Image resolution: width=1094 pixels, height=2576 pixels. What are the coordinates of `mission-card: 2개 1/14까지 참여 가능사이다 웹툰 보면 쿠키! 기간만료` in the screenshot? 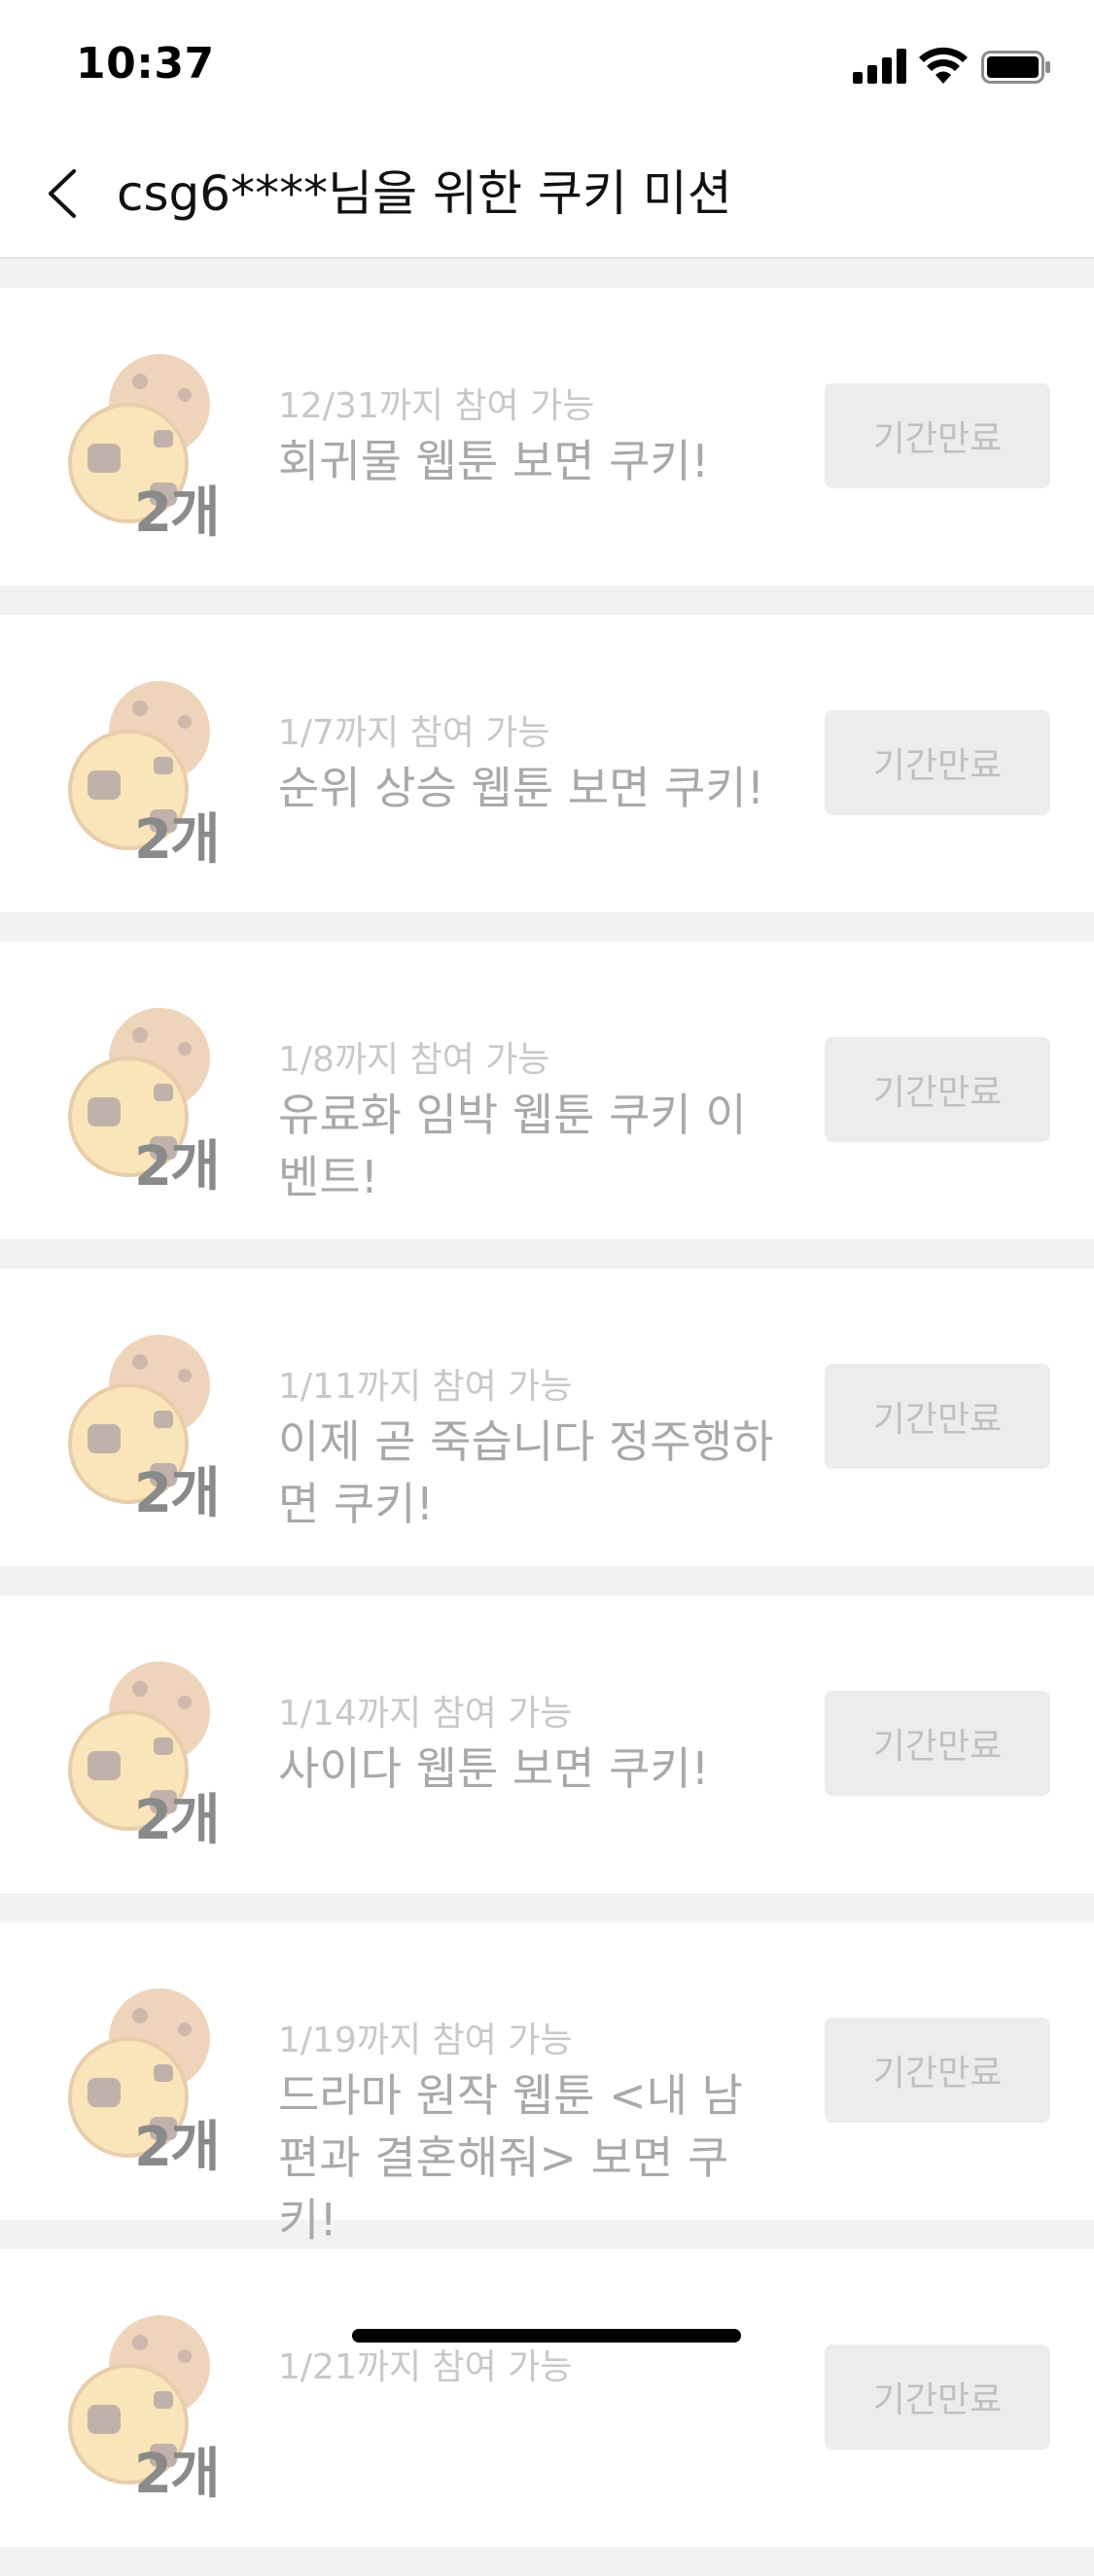 It's located at (547, 1744).